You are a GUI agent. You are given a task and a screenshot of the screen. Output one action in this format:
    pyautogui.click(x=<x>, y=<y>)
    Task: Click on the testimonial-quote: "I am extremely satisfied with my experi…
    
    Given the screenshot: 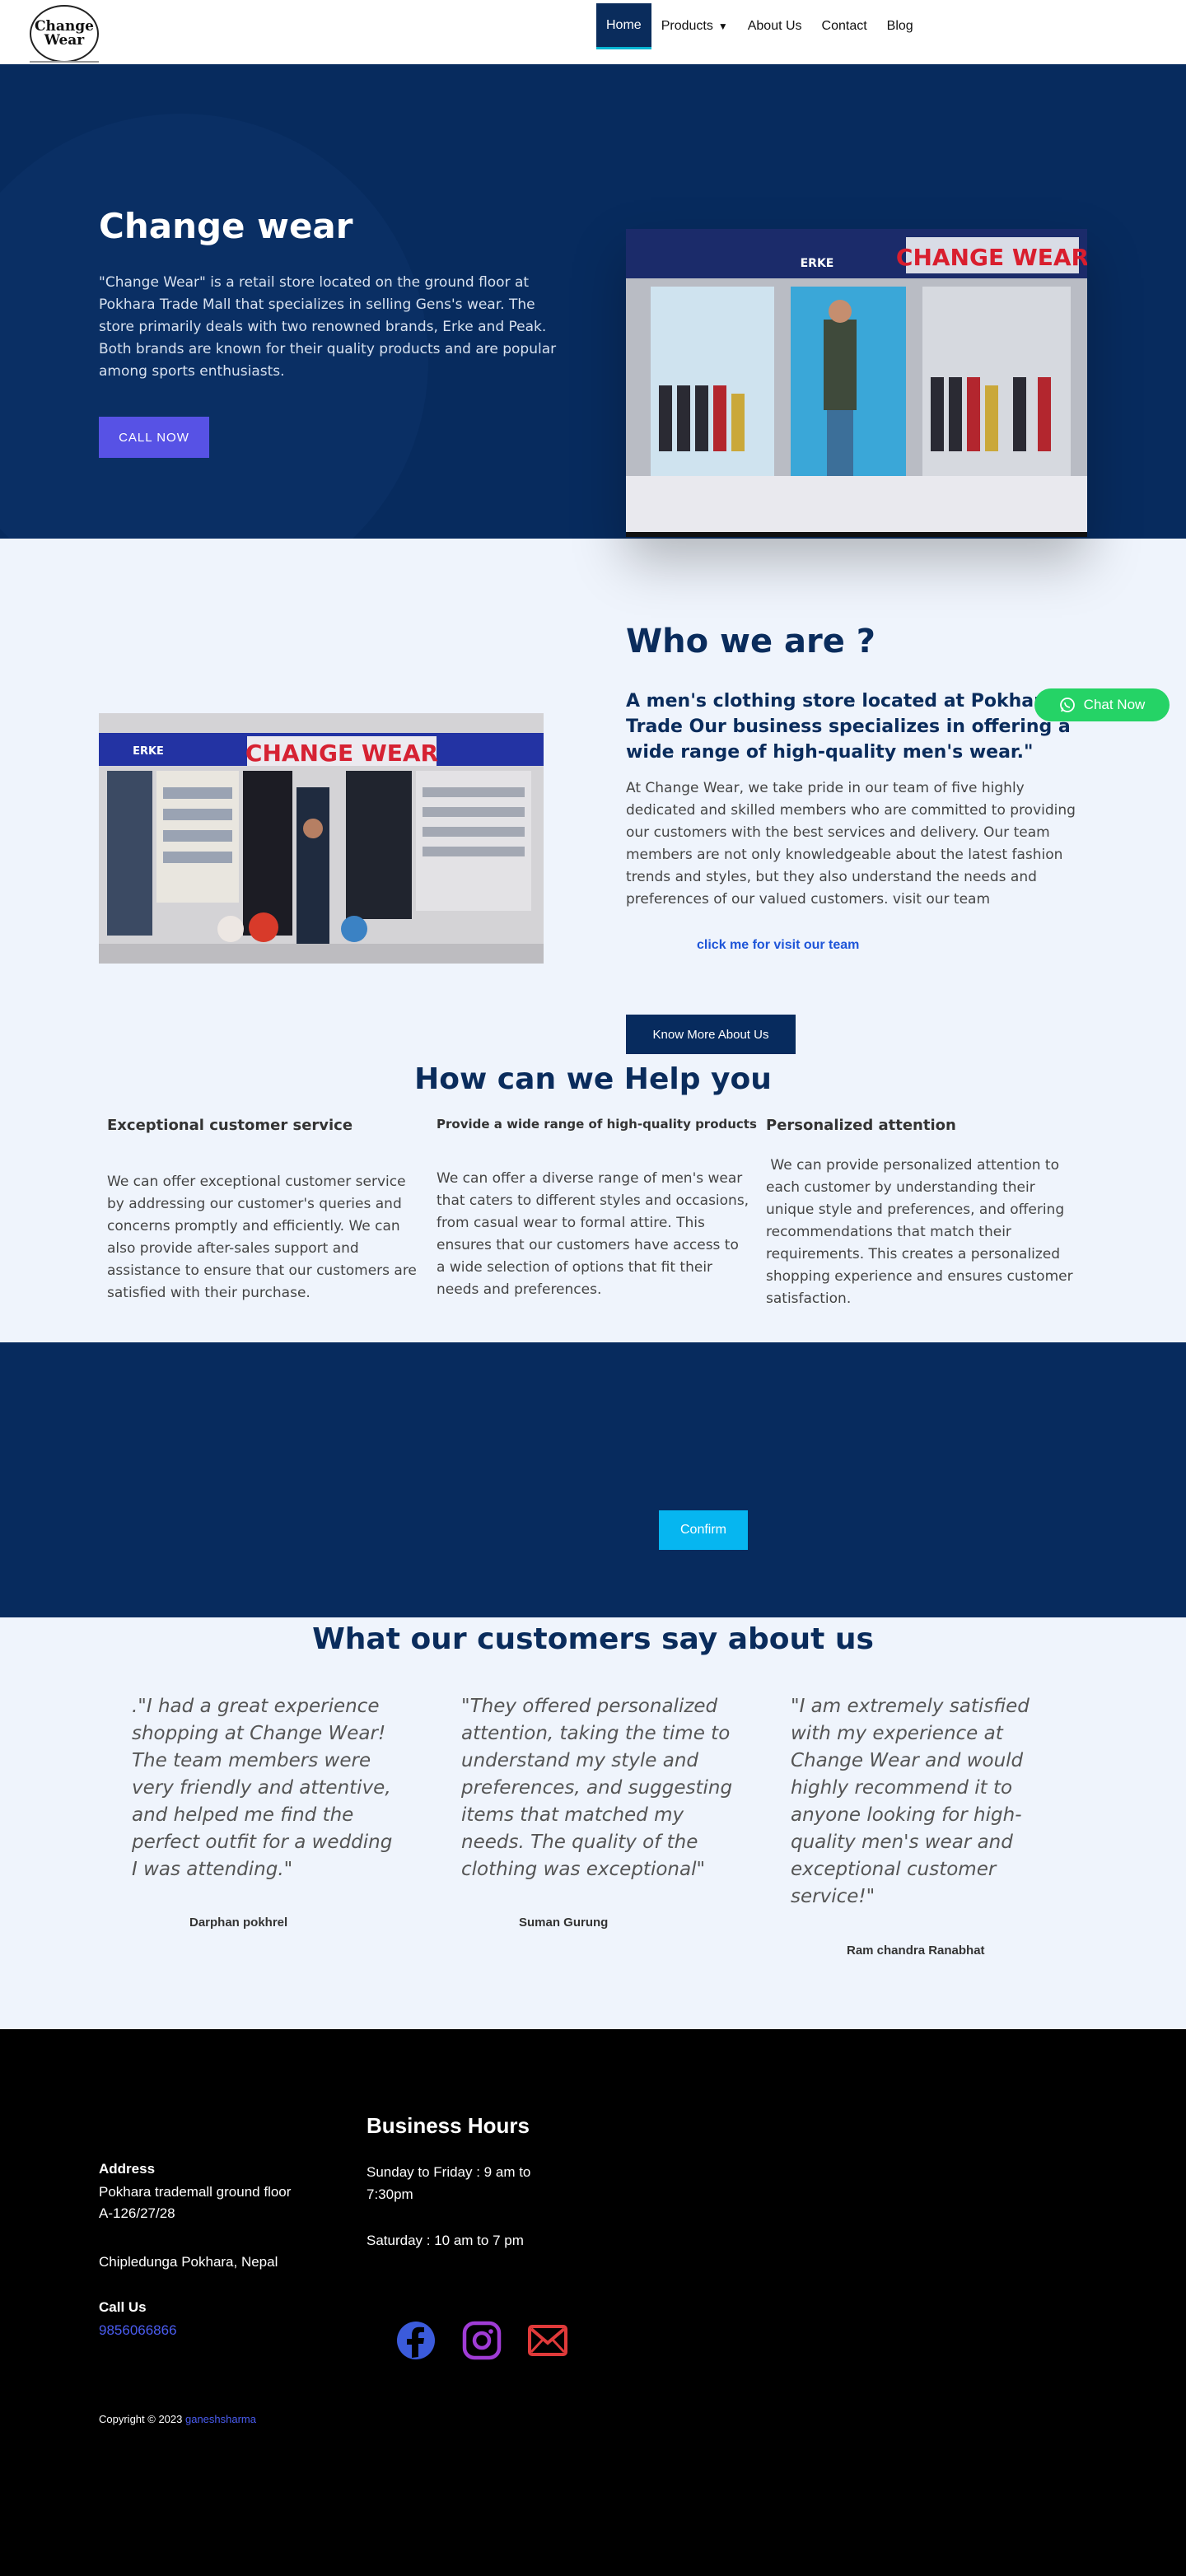 What is the action you would take?
    pyautogui.click(x=910, y=1801)
    